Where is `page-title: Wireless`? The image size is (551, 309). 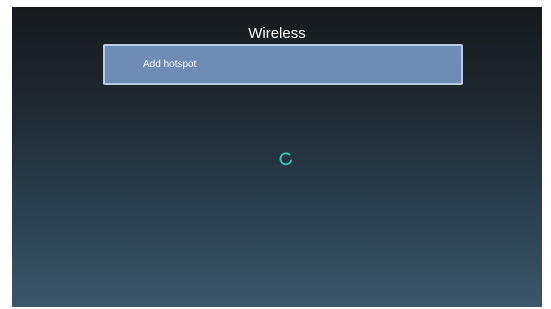 page-title: Wireless is located at coordinates (277, 33).